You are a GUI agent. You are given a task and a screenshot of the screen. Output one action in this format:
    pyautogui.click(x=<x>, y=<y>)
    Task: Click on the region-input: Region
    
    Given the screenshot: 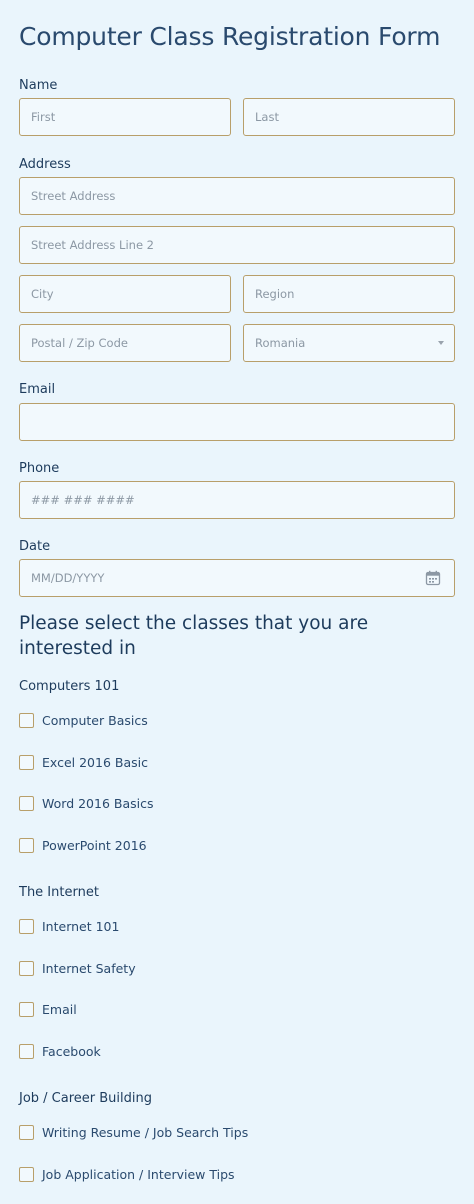 What is the action you would take?
    pyautogui.click(x=349, y=294)
    